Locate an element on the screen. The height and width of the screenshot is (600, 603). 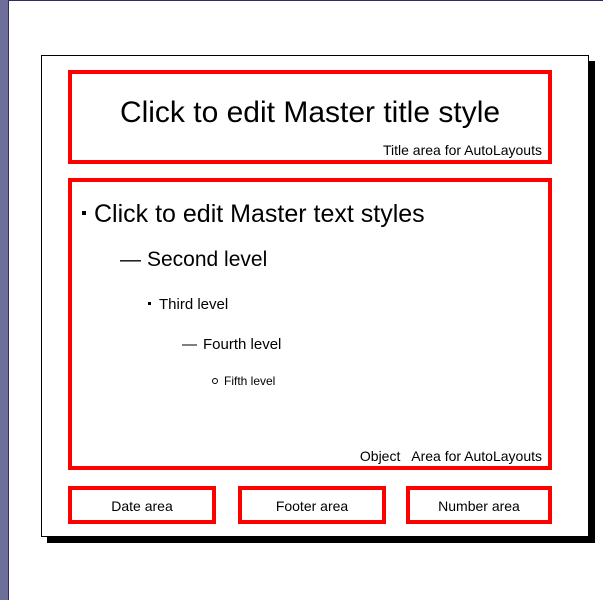
text-level-1: Click to edit Master text styles is located at coordinates (253, 214).